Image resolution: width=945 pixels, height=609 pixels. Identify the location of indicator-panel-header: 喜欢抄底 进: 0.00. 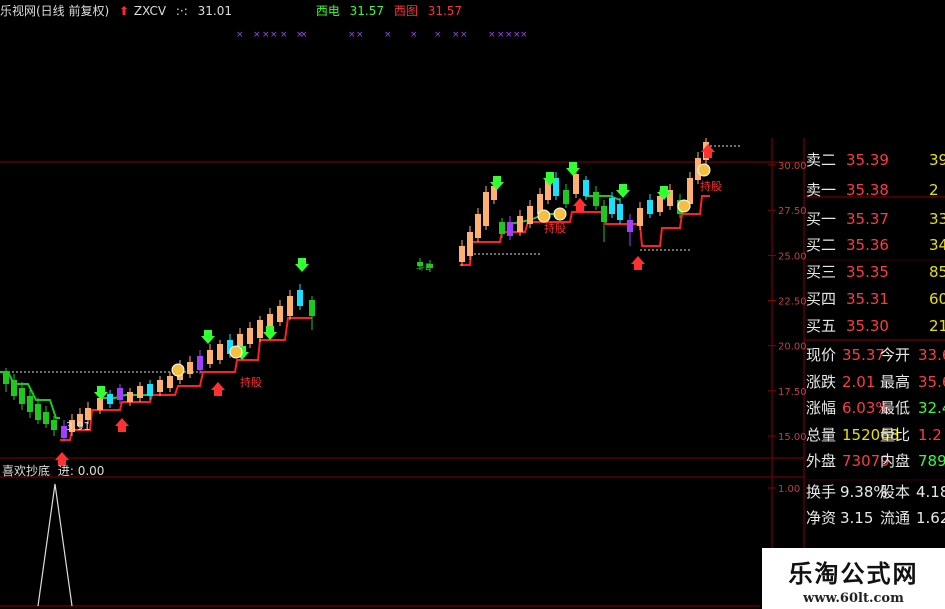
(53, 470).